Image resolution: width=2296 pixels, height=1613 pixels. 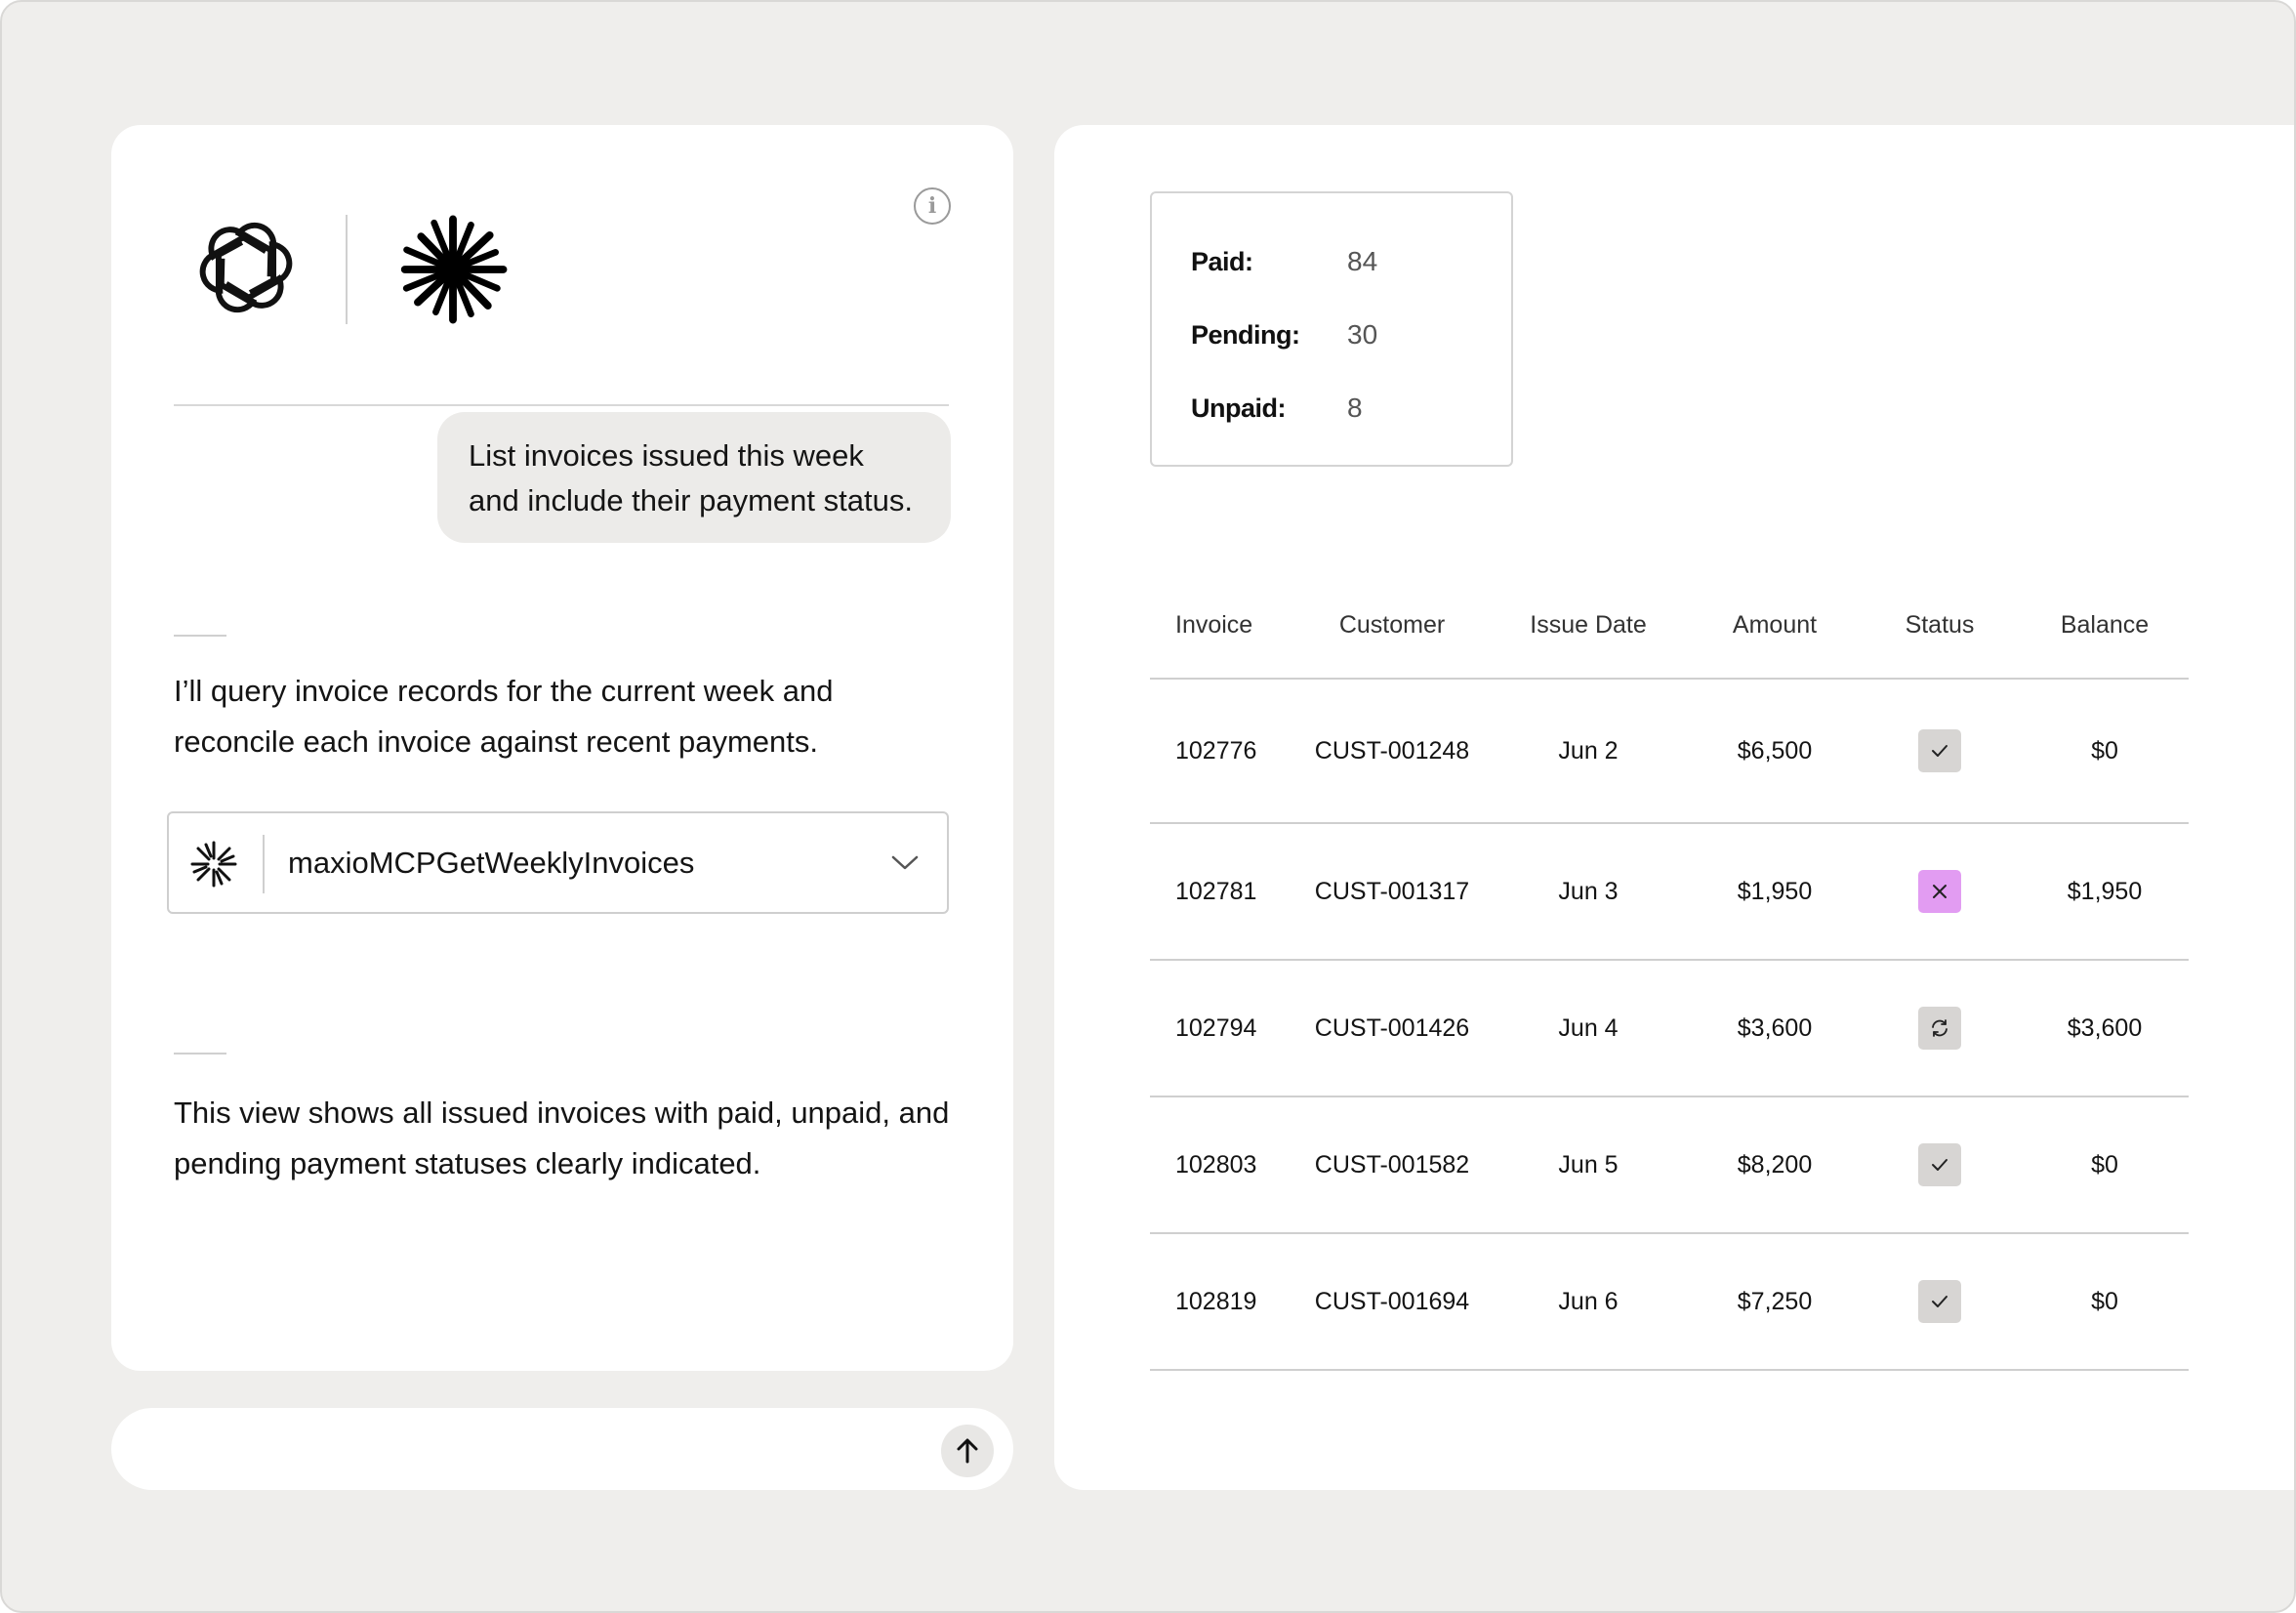 What do you see at coordinates (347, 269) in the screenshot?
I see `logo-divider` at bounding box center [347, 269].